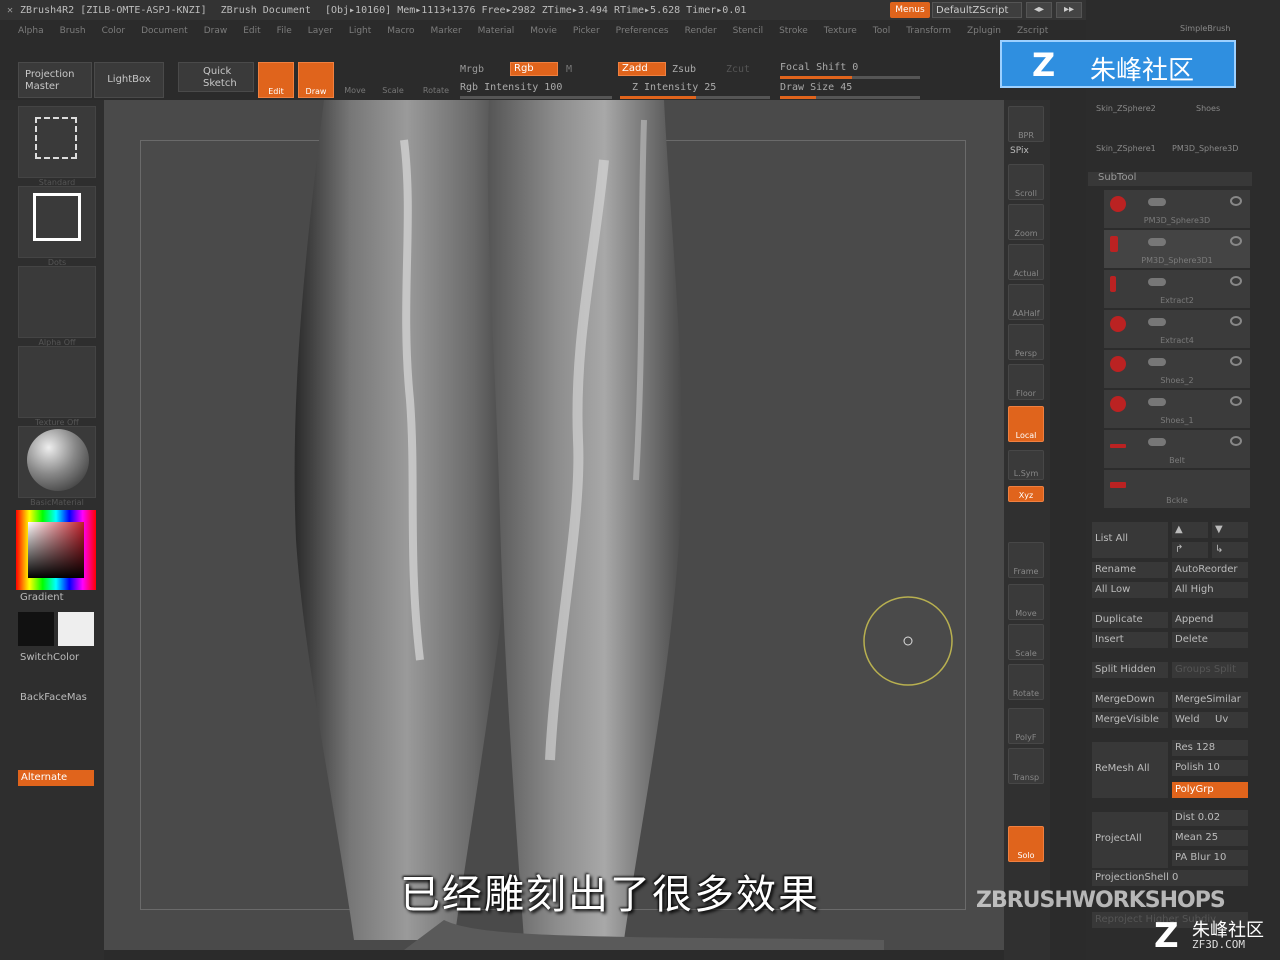 Image resolution: width=1280 pixels, height=960 pixels. I want to click on menu-item: Marker, so click(446, 31).